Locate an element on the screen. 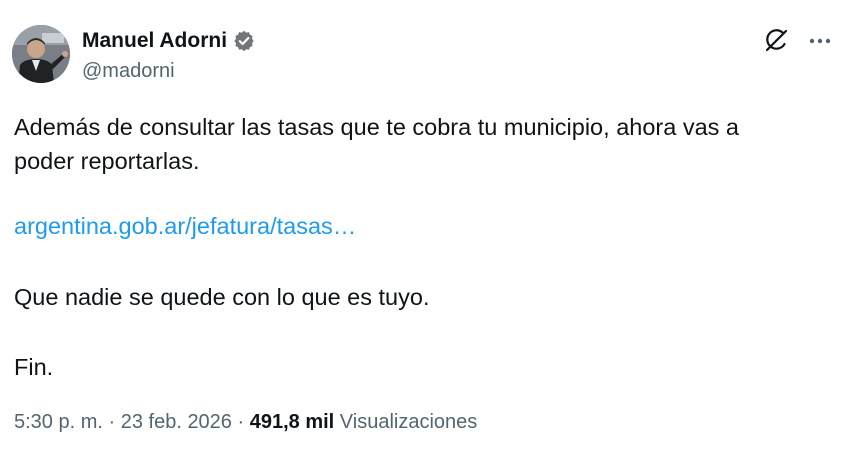 The image size is (849, 449). verified-badge-icon is located at coordinates (244, 41).